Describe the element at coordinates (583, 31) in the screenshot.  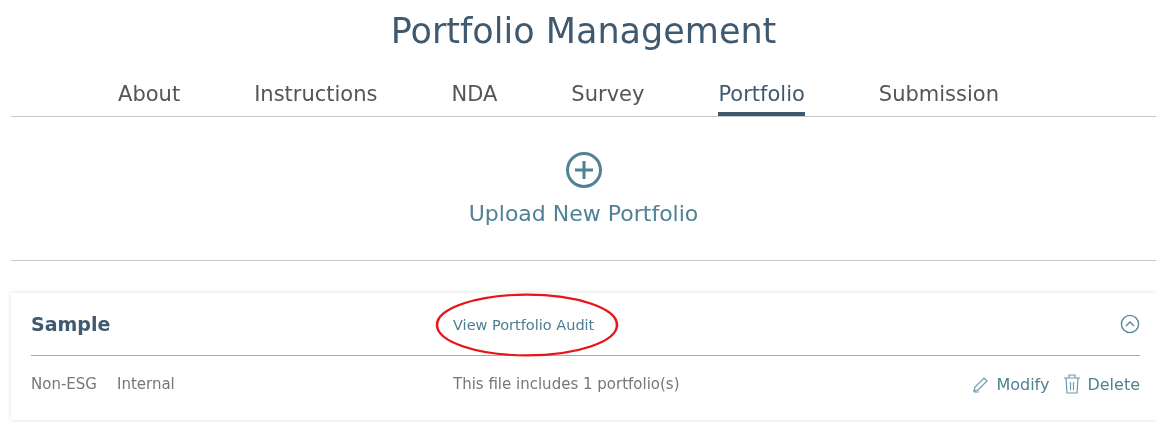
I see `page-title: Portfolio Management` at that location.